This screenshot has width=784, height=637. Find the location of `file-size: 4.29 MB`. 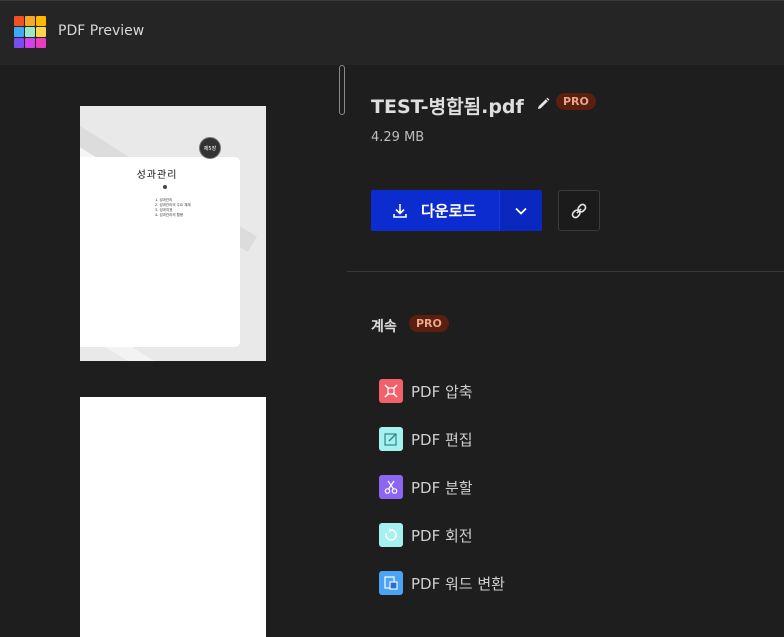

file-size: 4.29 MB is located at coordinates (398, 137).